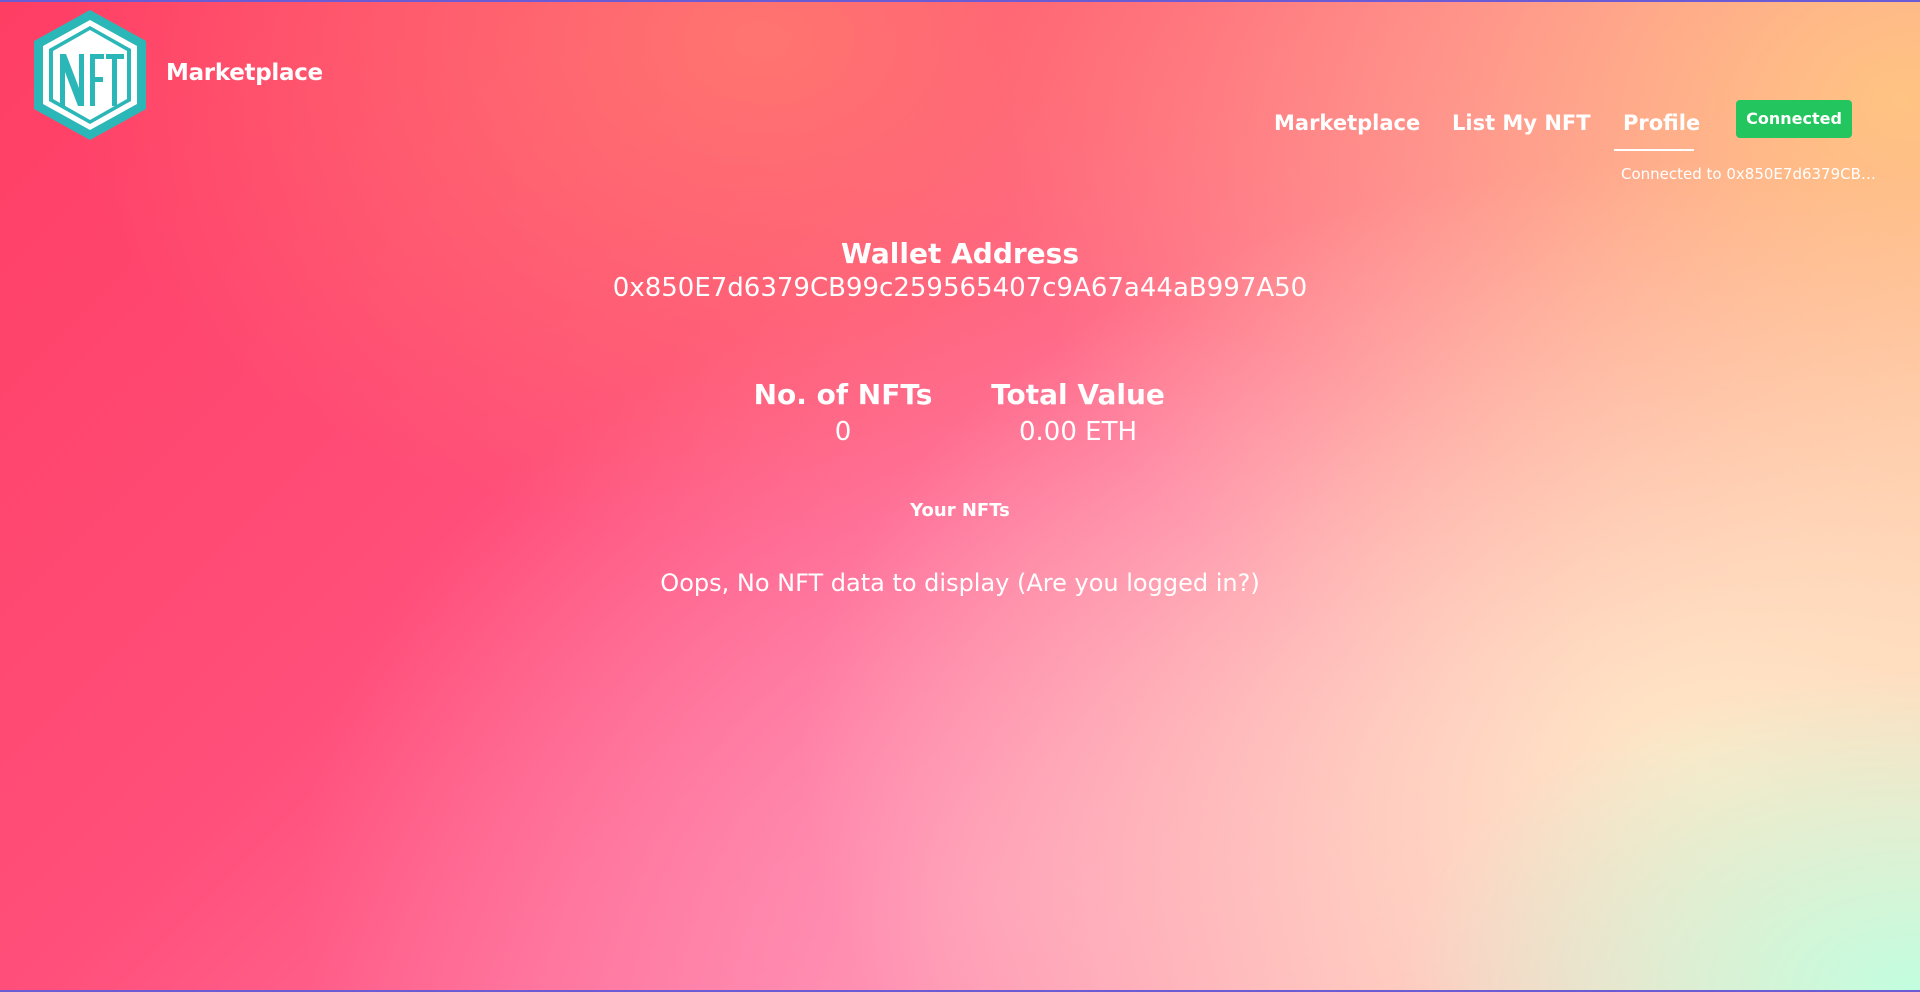 This screenshot has width=1920, height=992. What do you see at coordinates (1078, 412) in the screenshot?
I see `total-value-stat: Total Value 0.00 ETH` at bounding box center [1078, 412].